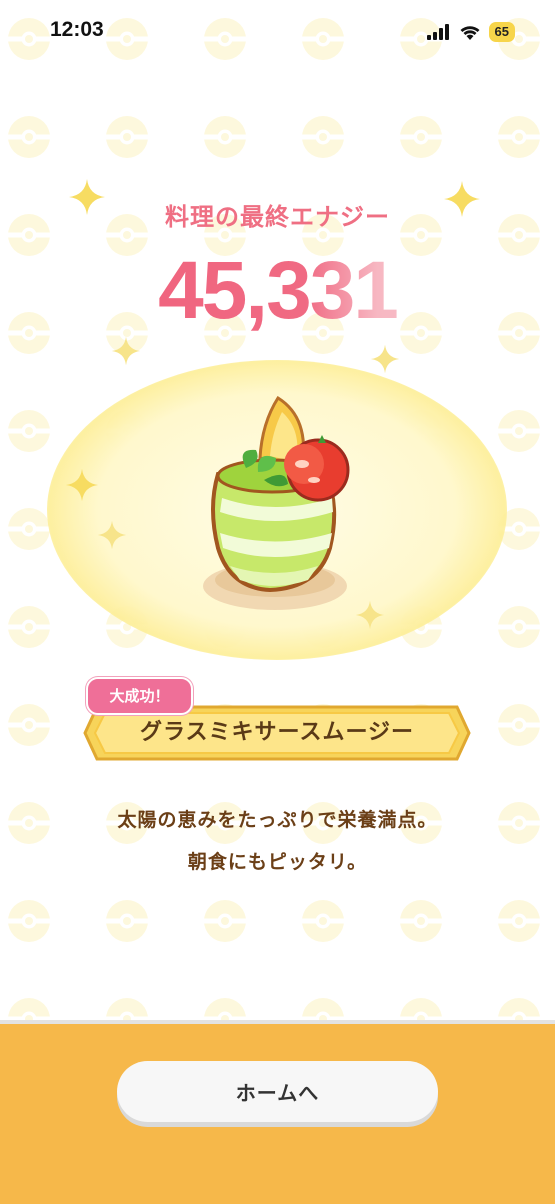  What do you see at coordinates (277, 862) in the screenshot?
I see `dish-description-line2: 朝食にもピッタリ。` at bounding box center [277, 862].